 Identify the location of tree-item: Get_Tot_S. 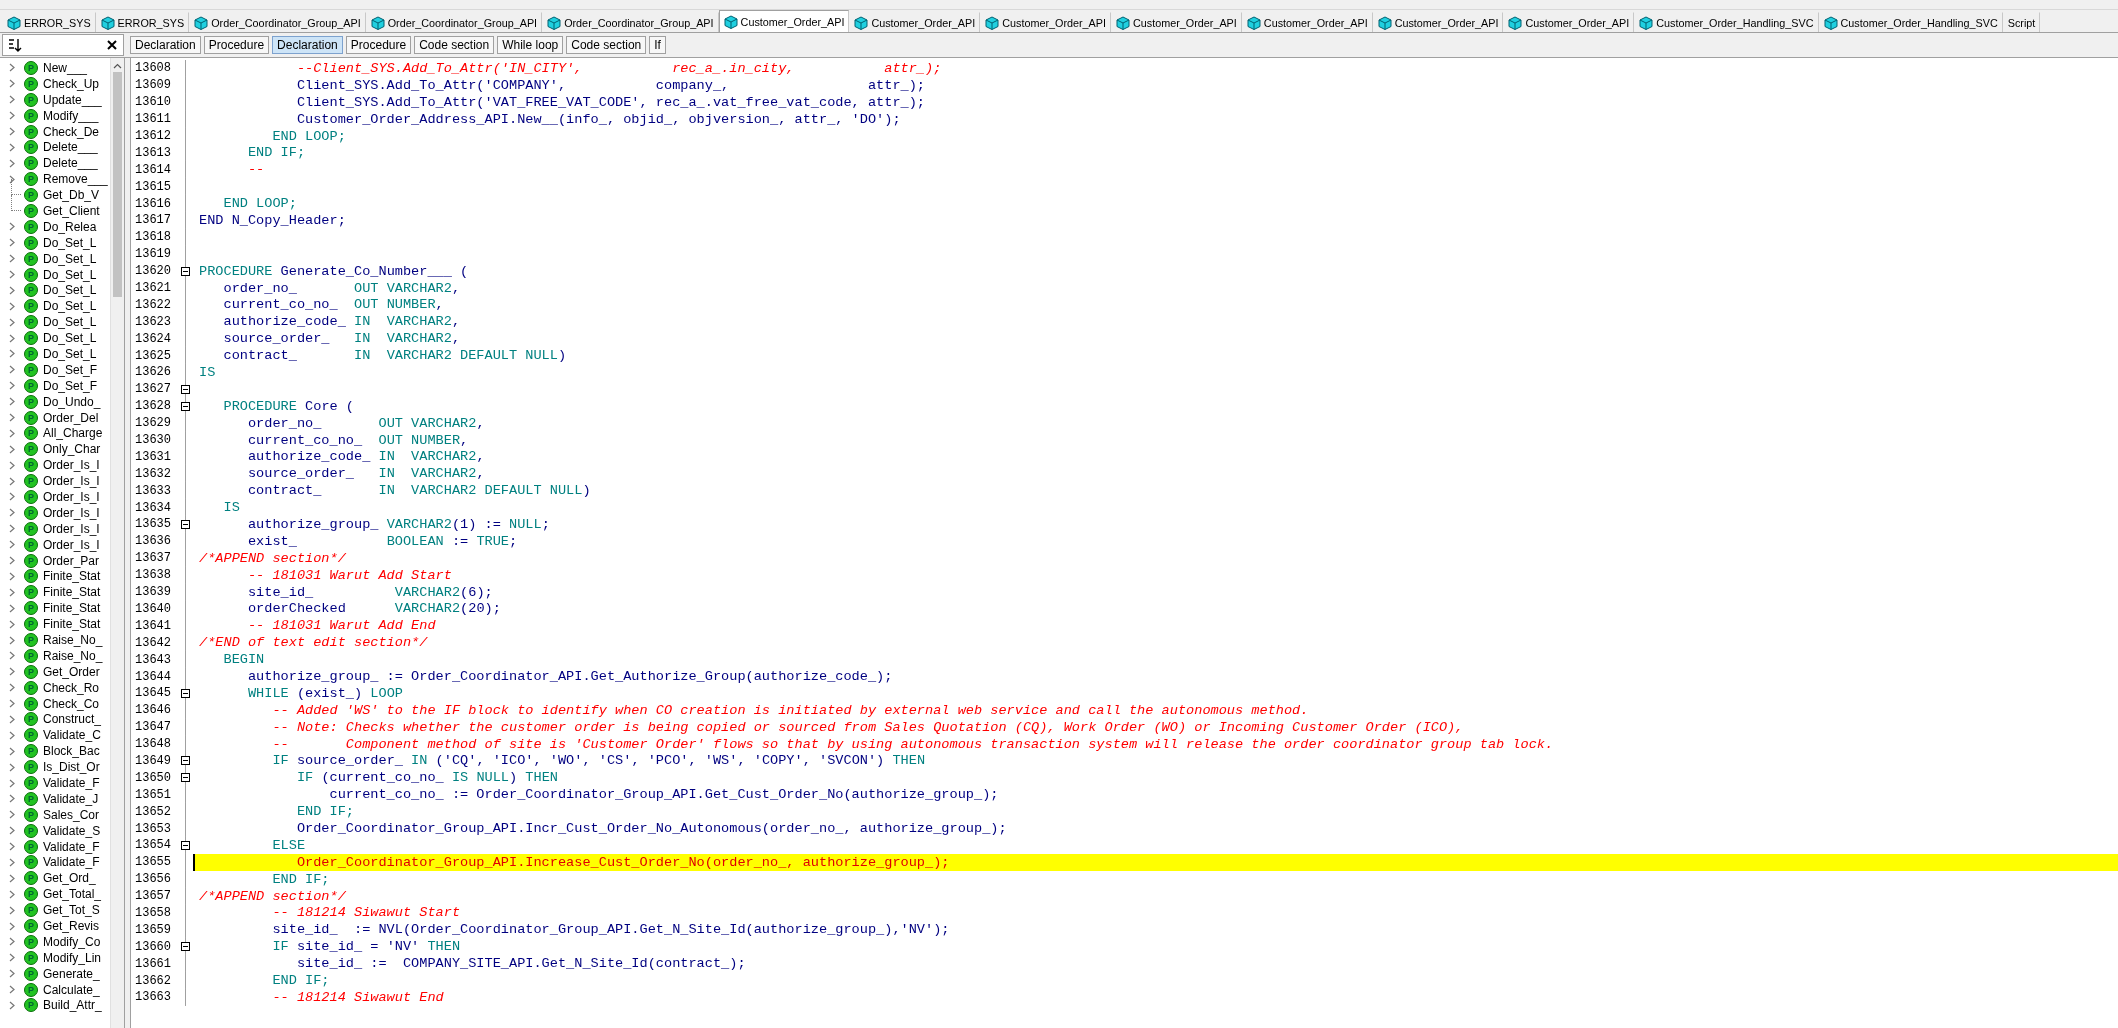
(71, 910).